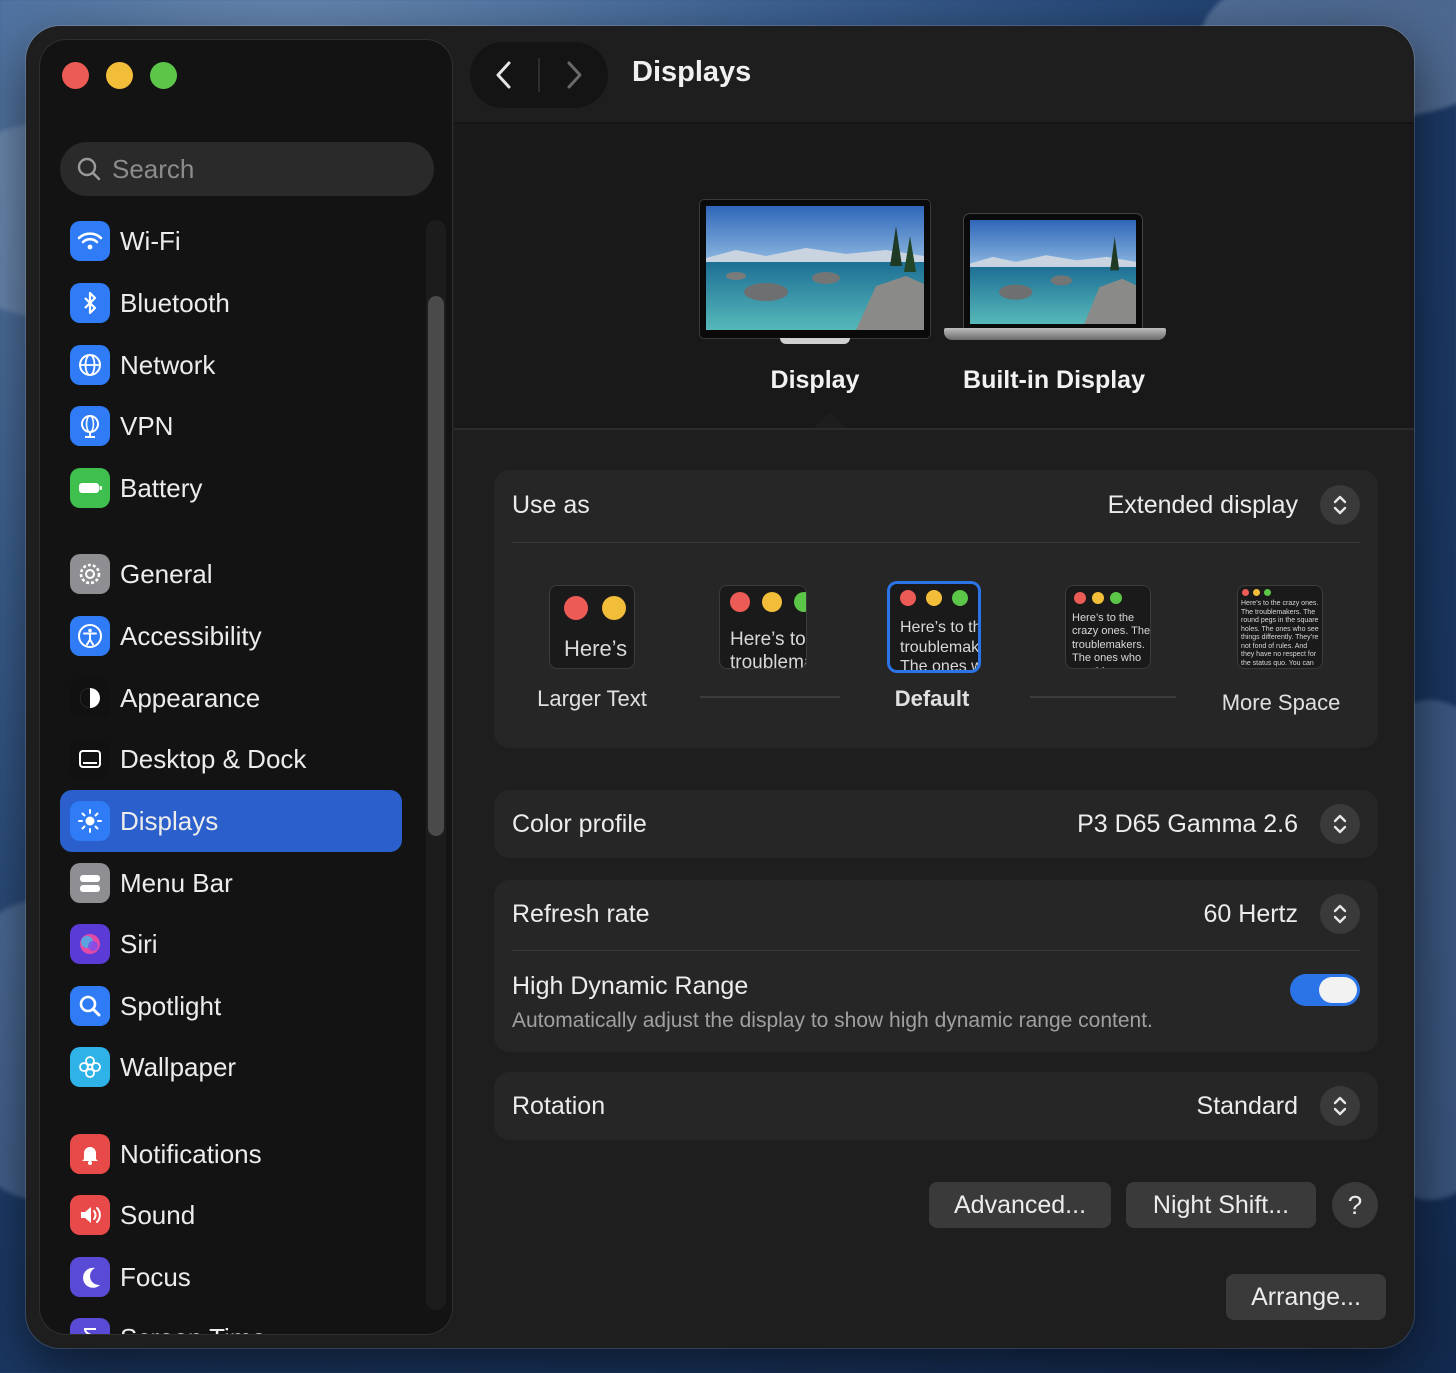 Image resolution: width=1456 pixels, height=1373 pixels. What do you see at coordinates (630, 986) in the screenshot?
I see `hdr-label: High Dynamic Range` at bounding box center [630, 986].